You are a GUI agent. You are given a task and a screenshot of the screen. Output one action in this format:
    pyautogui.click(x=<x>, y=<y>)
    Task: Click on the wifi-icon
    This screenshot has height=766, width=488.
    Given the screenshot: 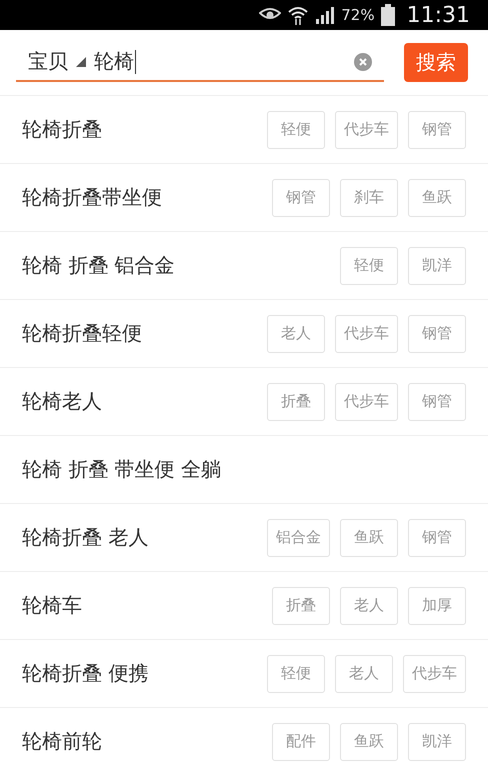 What is the action you would take?
    pyautogui.click(x=298, y=15)
    